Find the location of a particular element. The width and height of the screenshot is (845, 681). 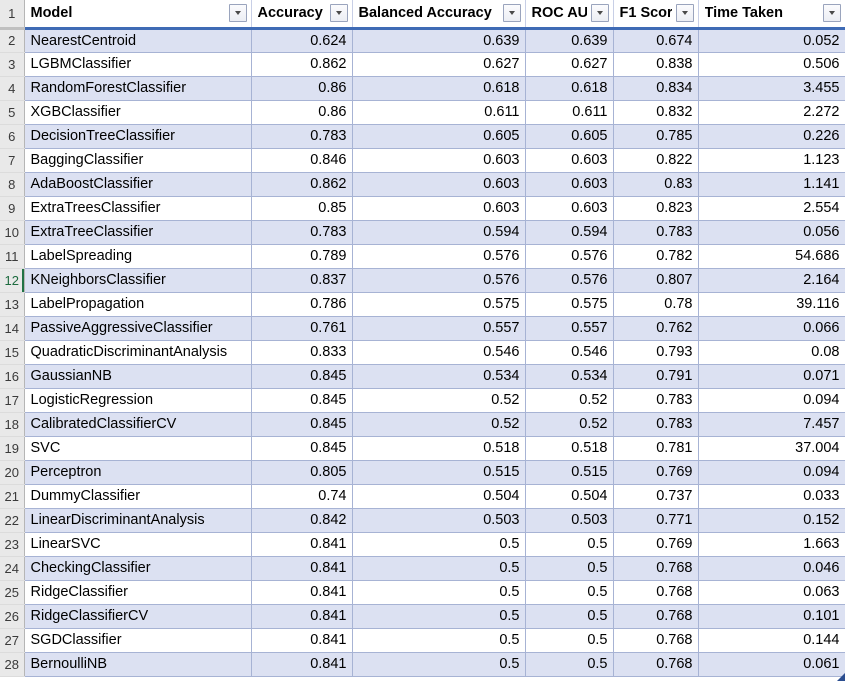

cell-balanced_accuracy: 0.603 is located at coordinates (439, 160).